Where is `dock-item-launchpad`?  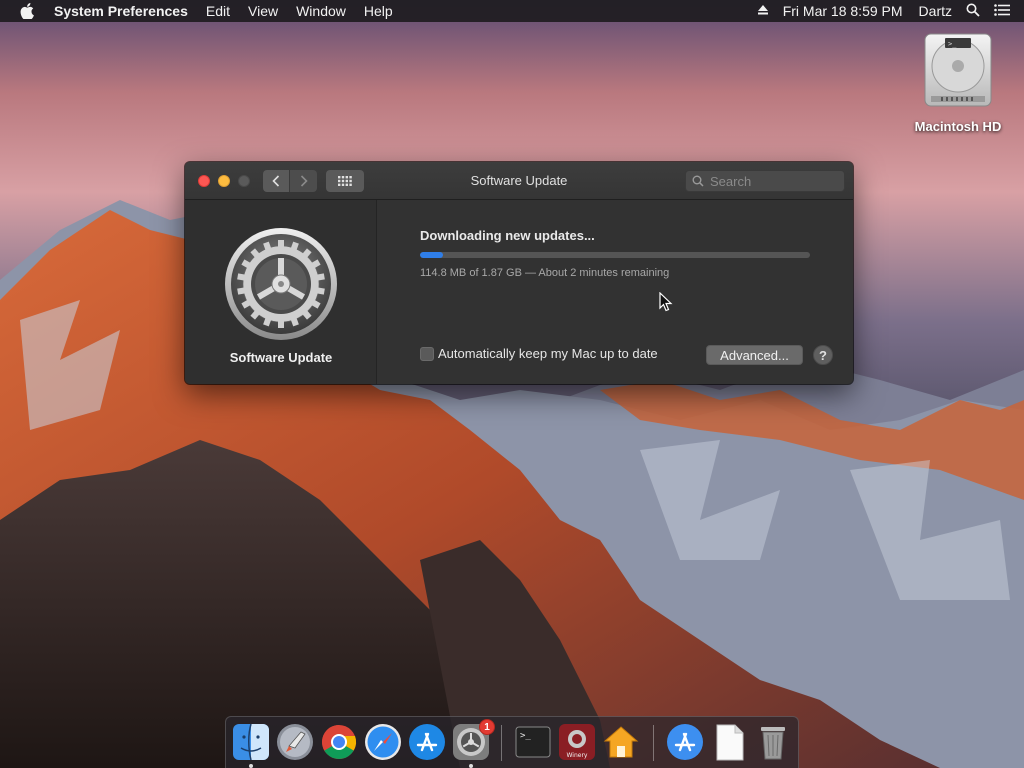
dock-item-launchpad is located at coordinates (295, 742).